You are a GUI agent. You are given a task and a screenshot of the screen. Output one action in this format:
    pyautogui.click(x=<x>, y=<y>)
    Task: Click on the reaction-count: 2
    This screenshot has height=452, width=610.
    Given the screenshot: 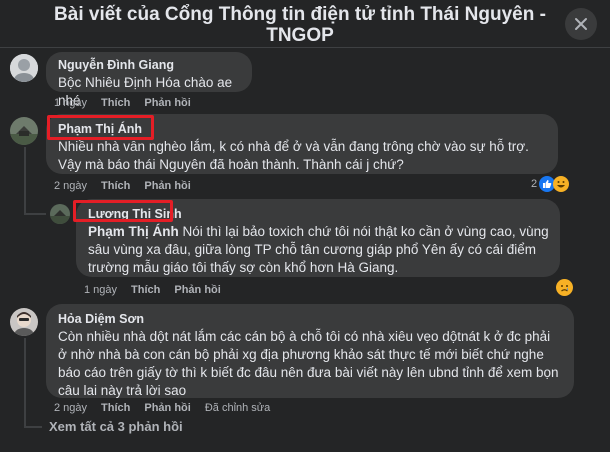 What is the action you would take?
    pyautogui.click(x=534, y=184)
    